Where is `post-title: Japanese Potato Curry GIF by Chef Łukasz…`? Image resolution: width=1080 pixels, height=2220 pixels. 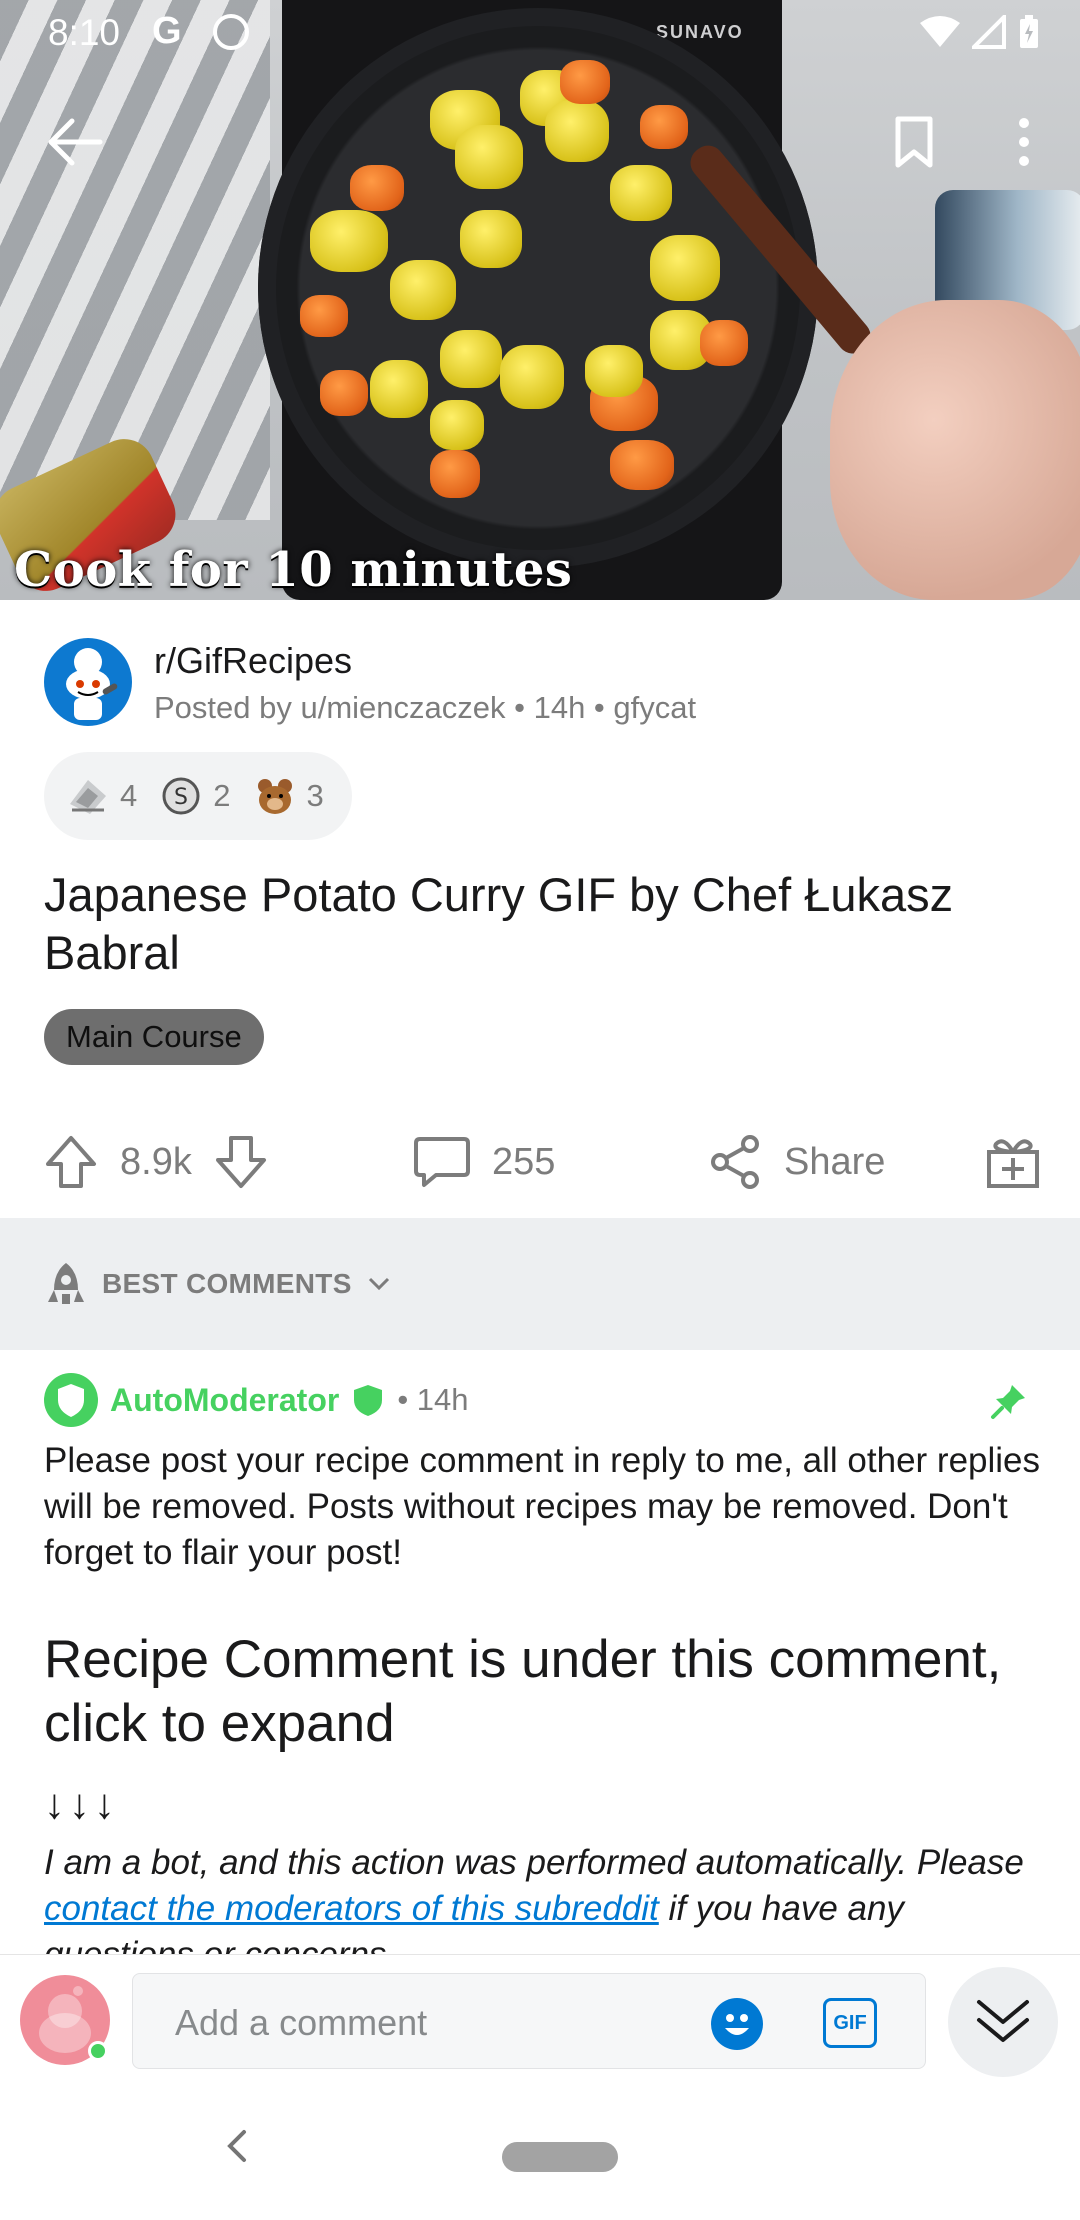
post-title: Japanese Potato Curry GIF by Chef Łukasz… is located at coordinates (544, 924).